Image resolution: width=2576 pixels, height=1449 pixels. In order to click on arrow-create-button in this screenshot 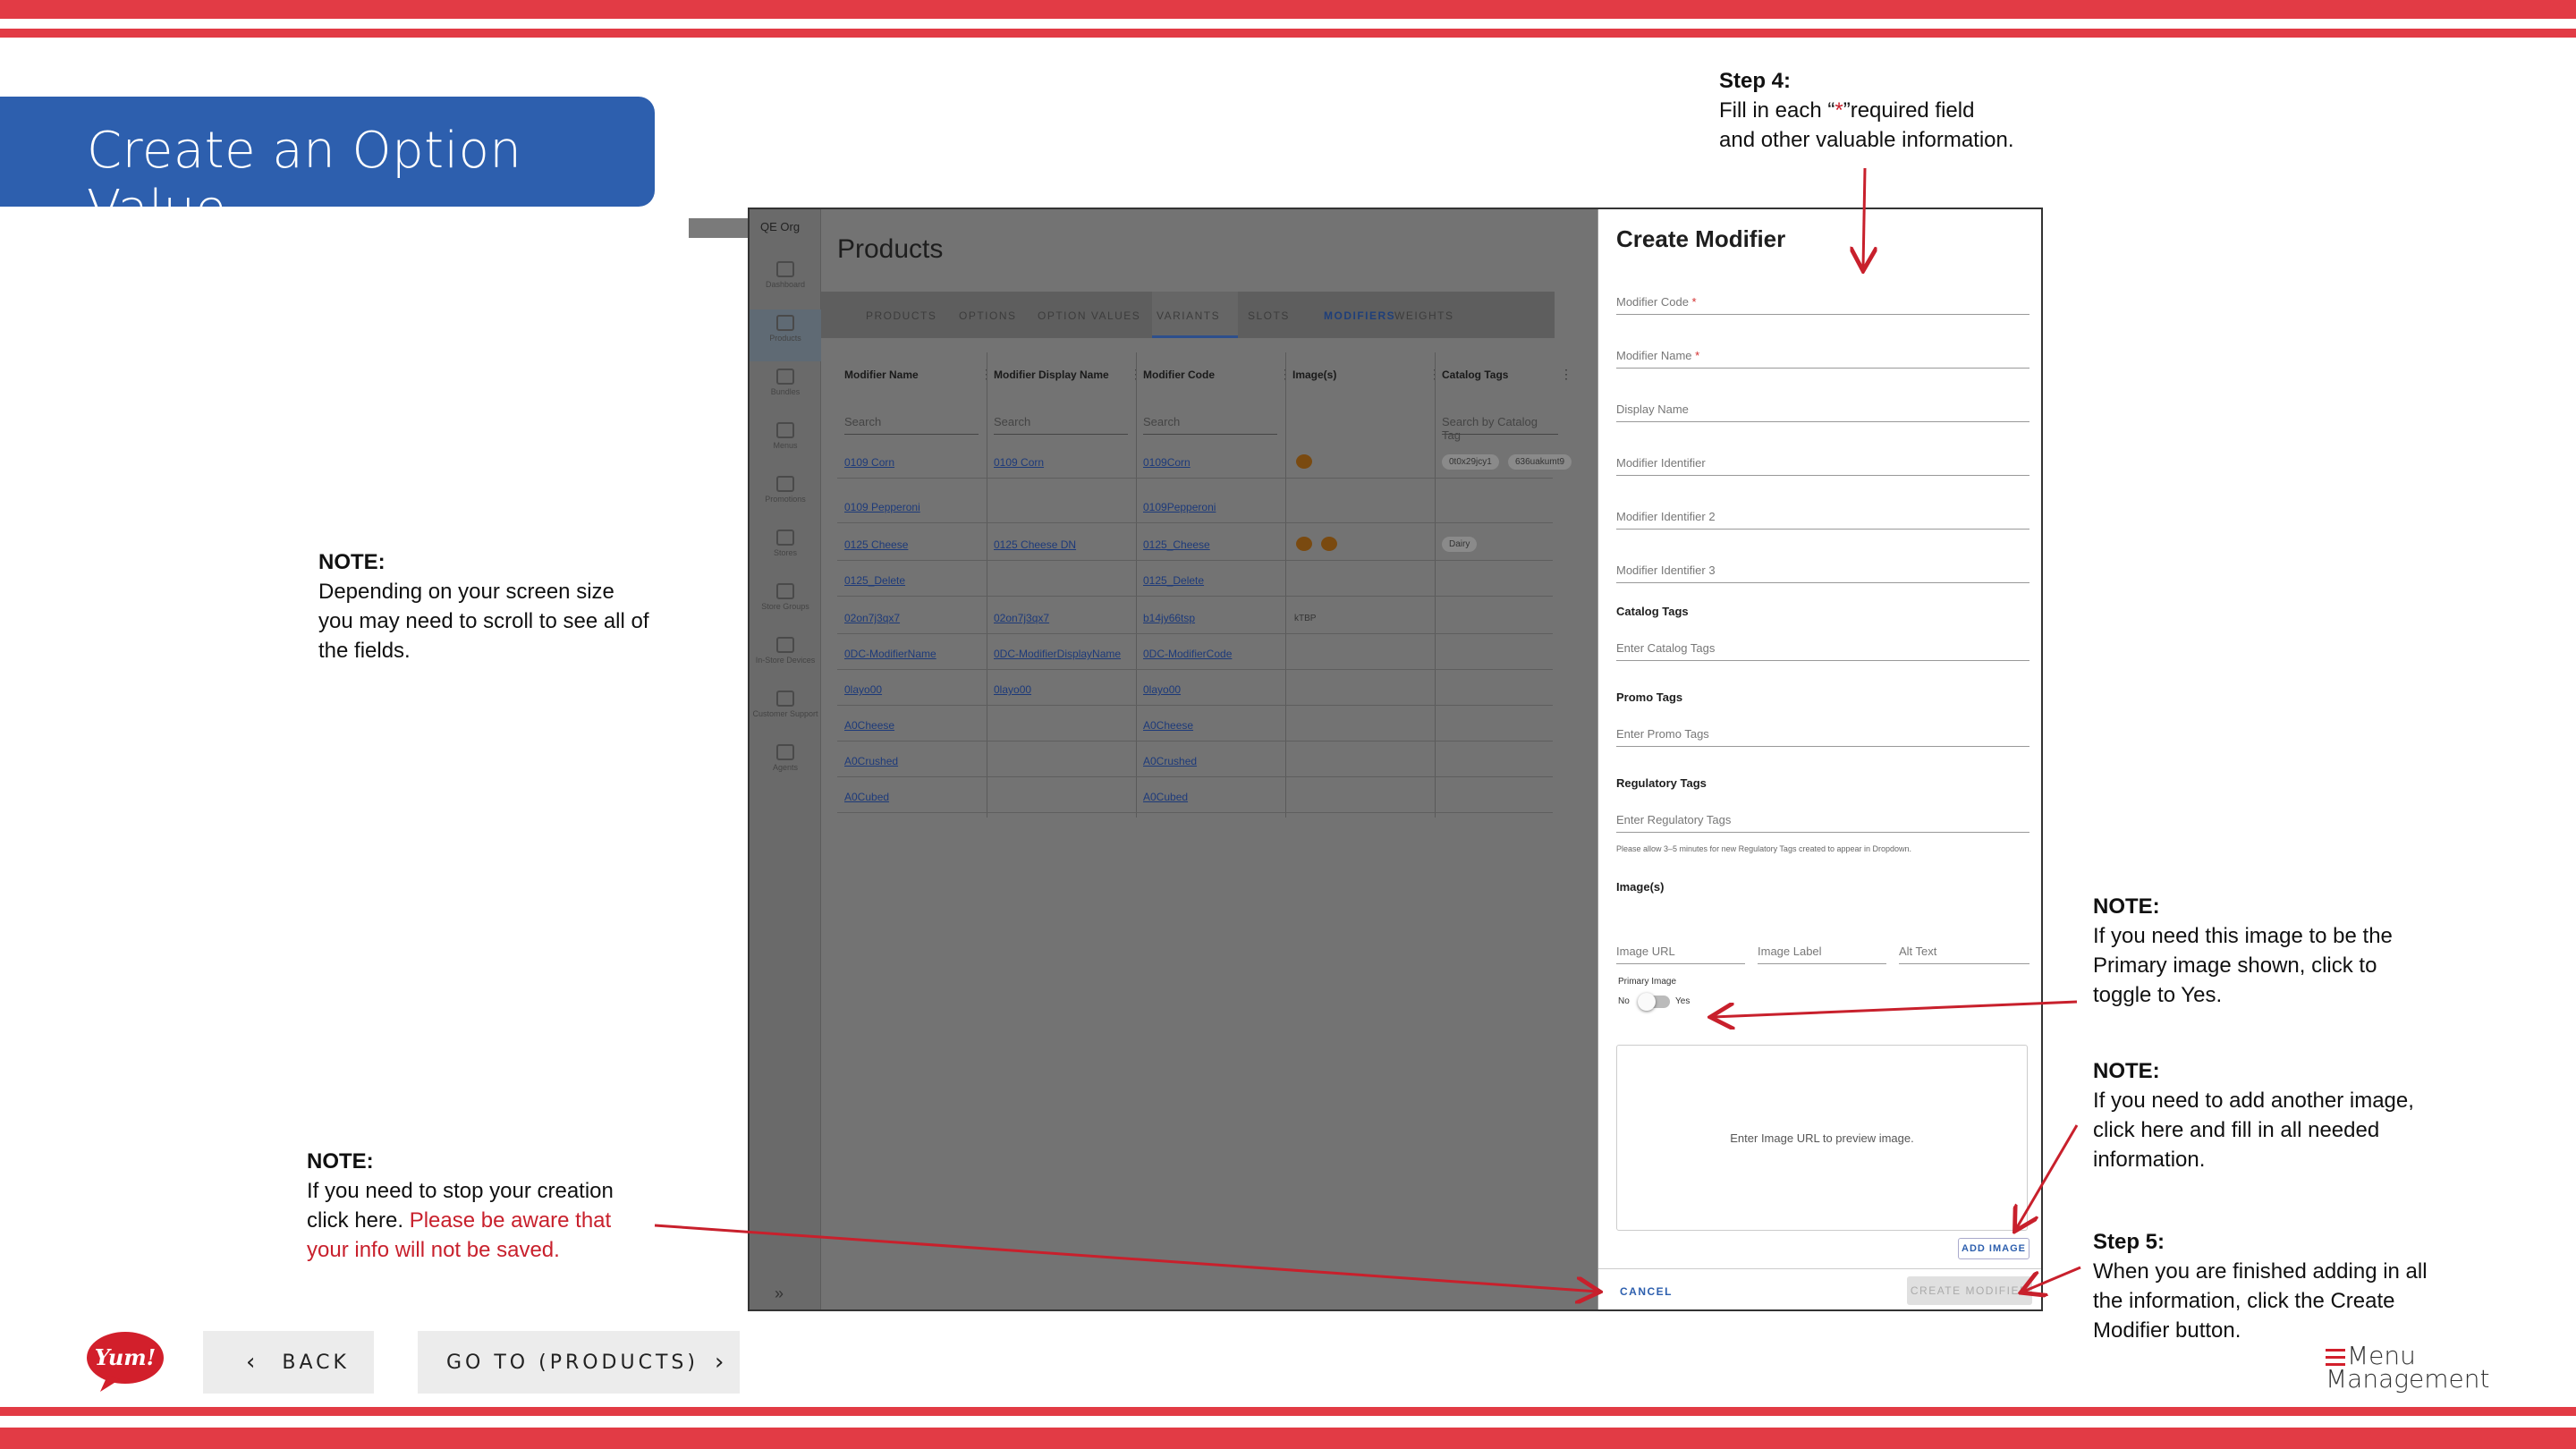, I will do `click(2052, 1279)`.